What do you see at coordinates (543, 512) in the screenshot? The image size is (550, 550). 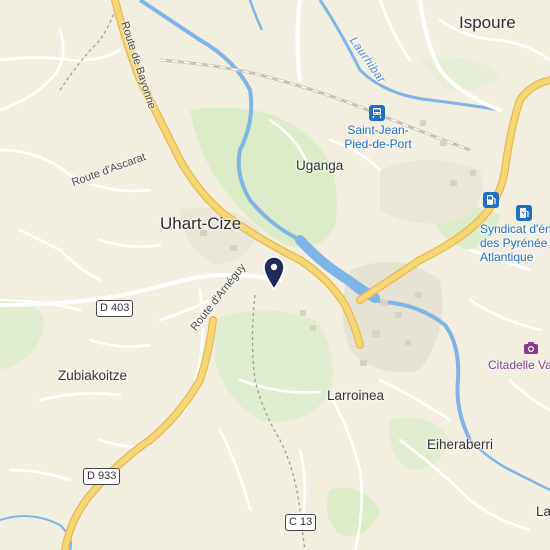 I see `place-label-la: La` at bounding box center [543, 512].